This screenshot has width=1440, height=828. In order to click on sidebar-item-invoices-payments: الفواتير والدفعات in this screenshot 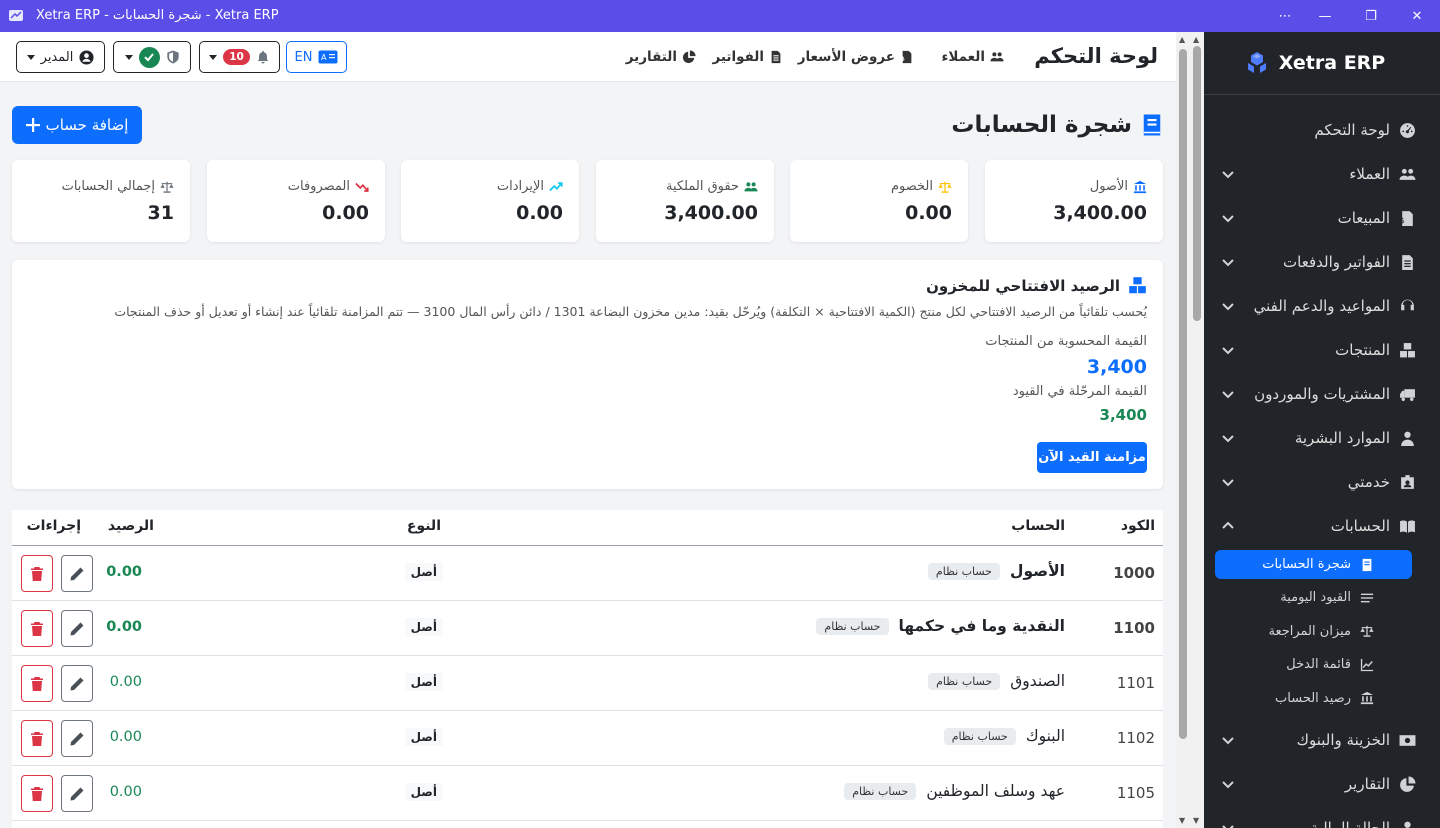, I will do `click(1315, 262)`.